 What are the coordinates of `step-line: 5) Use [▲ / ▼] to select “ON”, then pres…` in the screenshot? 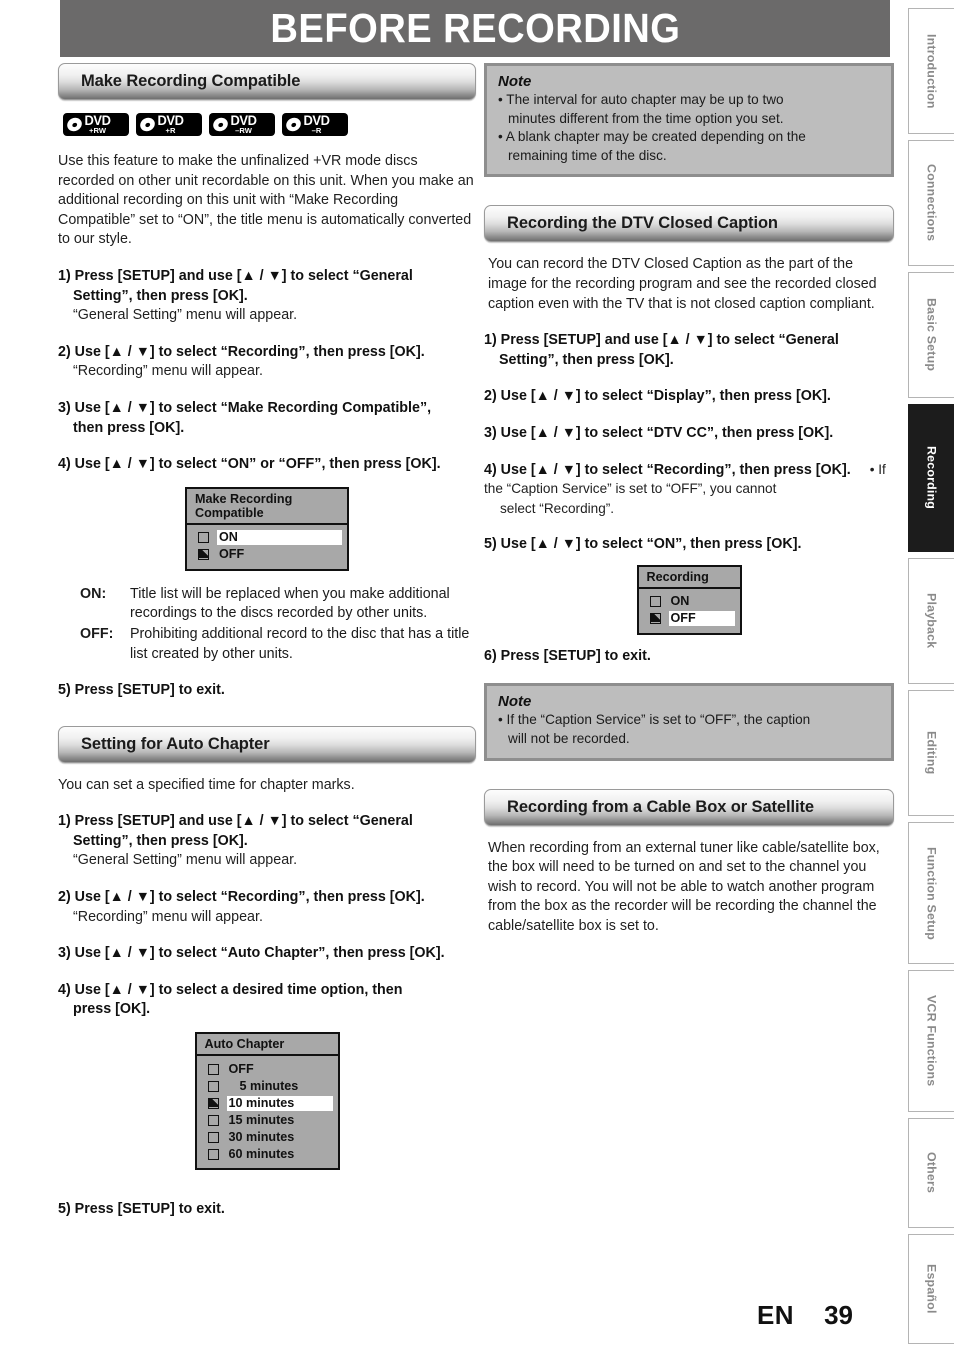 It's located at (643, 544).